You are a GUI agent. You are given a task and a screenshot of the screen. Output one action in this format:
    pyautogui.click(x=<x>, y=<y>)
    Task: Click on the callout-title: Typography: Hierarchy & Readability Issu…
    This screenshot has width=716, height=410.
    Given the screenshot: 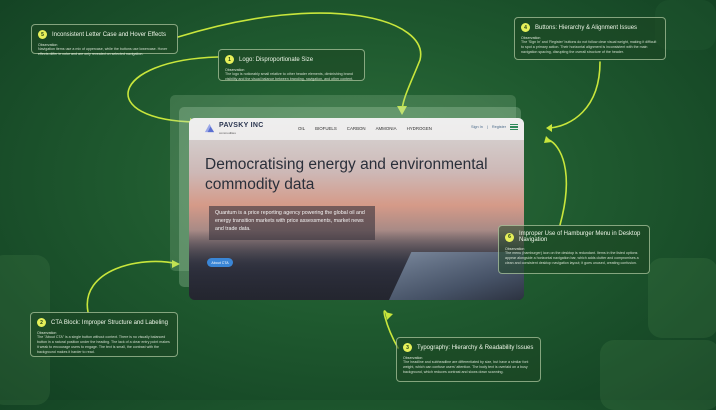 What is the action you would take?
    pyautogui.click(x=475, y=347)
    